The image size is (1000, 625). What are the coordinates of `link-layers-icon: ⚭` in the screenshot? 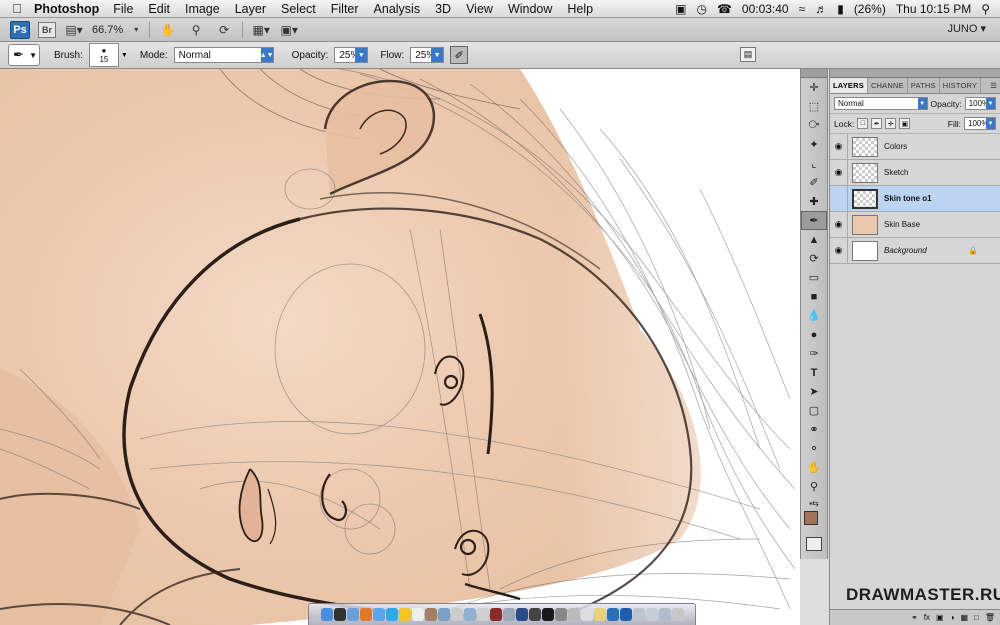 It's located at (914, 617).